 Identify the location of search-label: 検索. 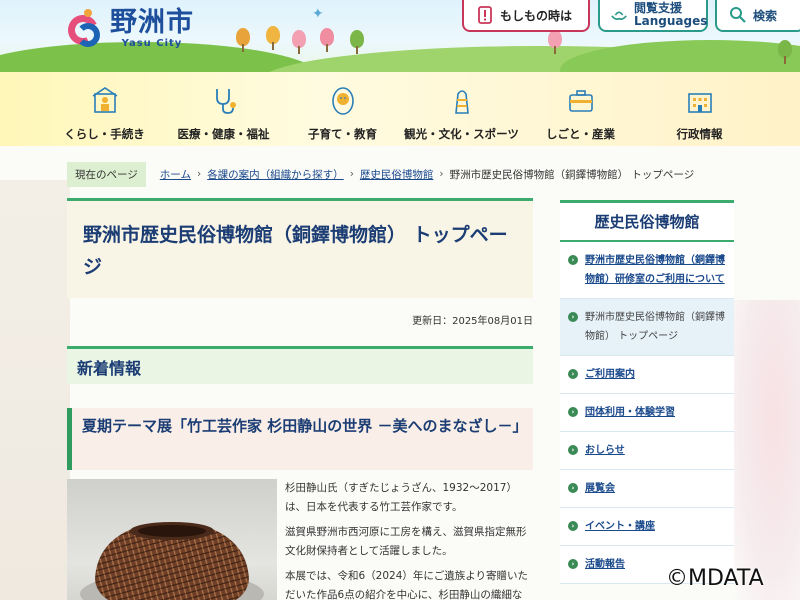
(765, 15).